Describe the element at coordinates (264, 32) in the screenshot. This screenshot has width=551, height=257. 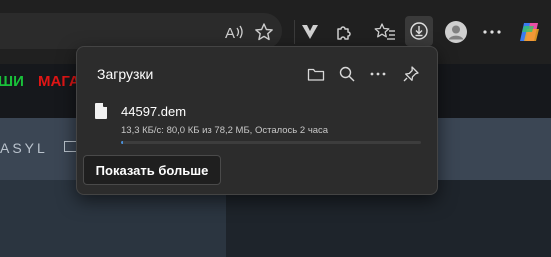
I see `favorite-star-icon` at that location.